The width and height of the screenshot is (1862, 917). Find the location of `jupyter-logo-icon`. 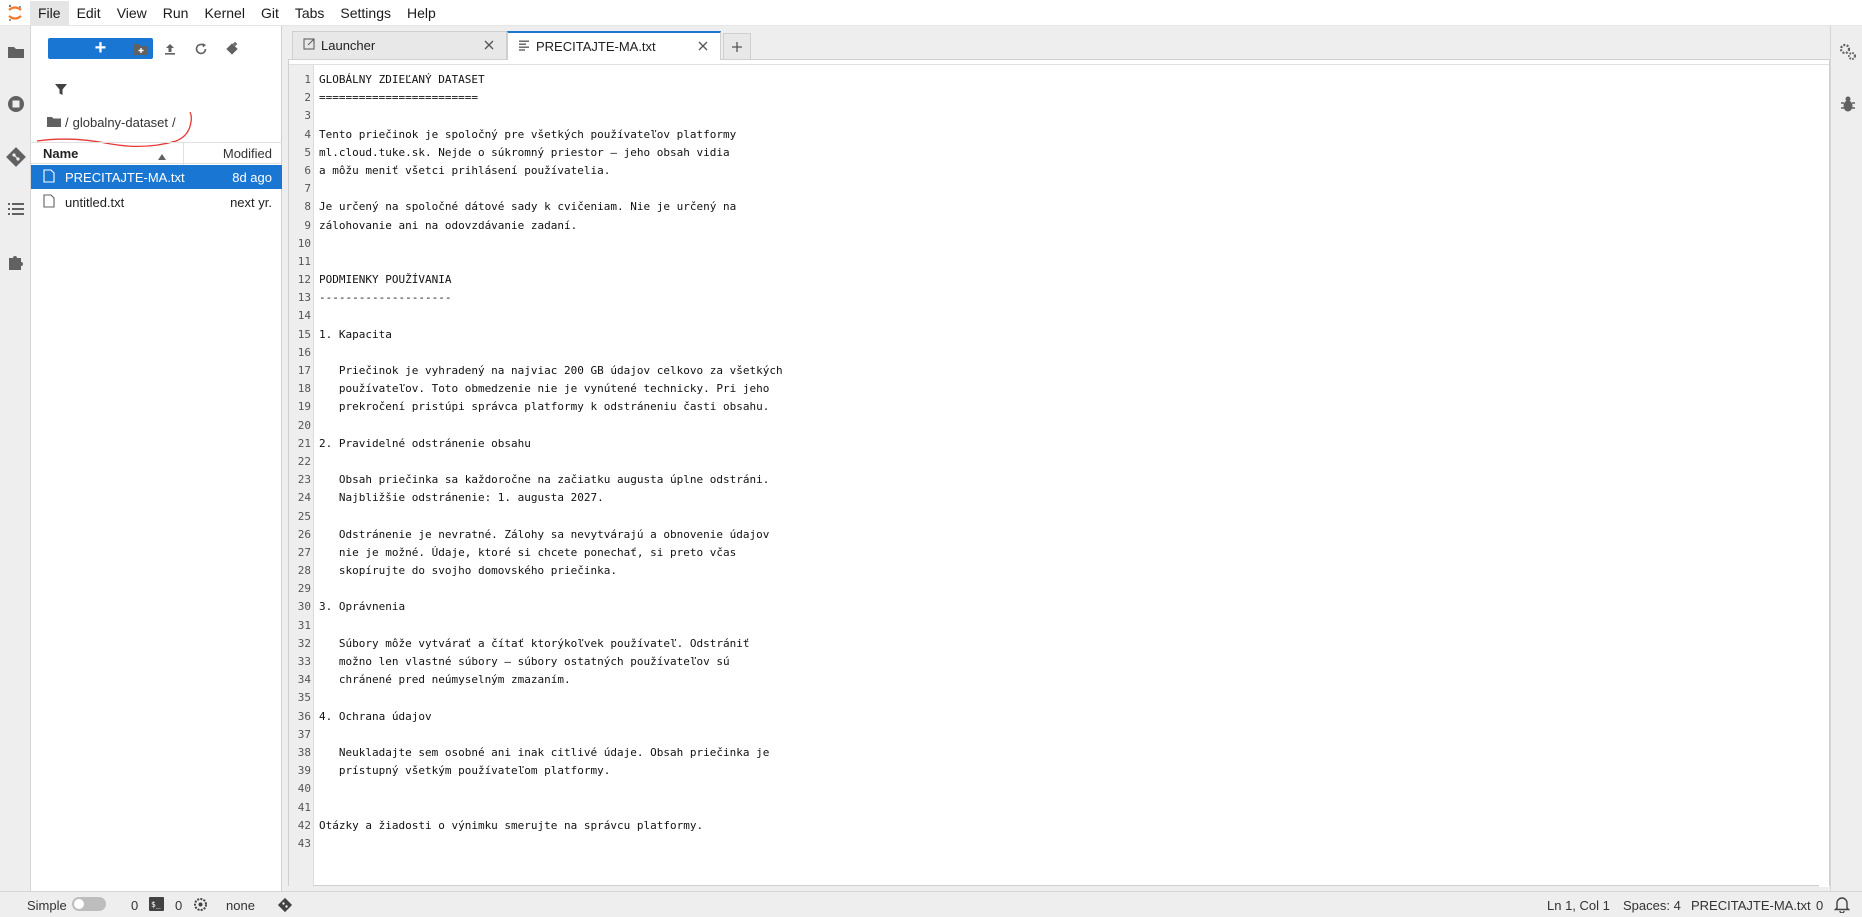

jupyter-logo-icon is located at coordinates (15, 13).